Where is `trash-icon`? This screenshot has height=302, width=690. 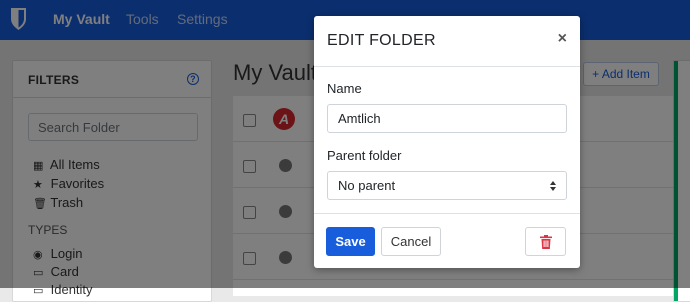 trash-icon is located at coordinates (545, 242).